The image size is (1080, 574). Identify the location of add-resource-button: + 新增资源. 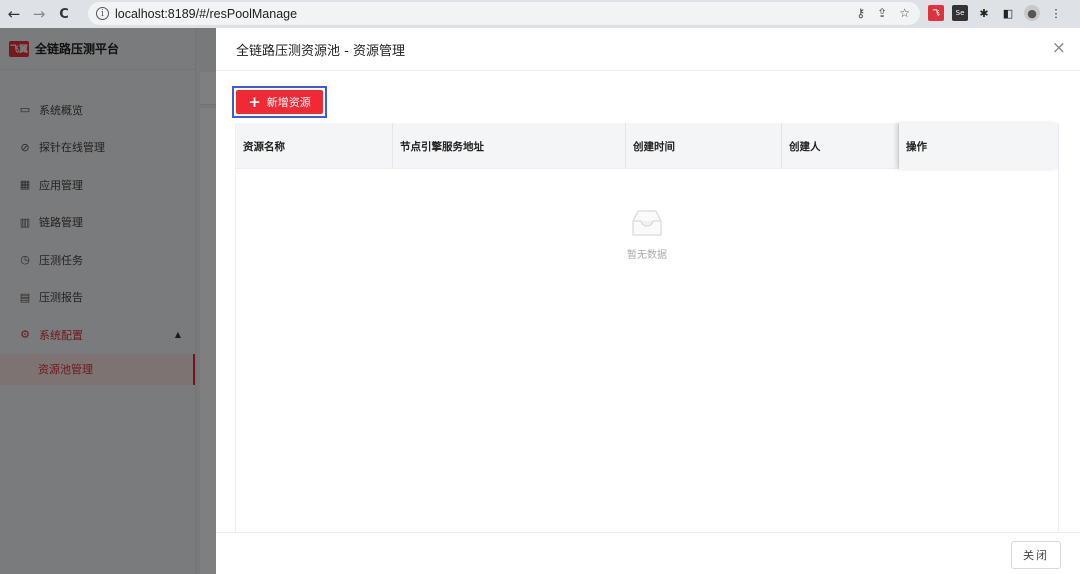
(279, 102).